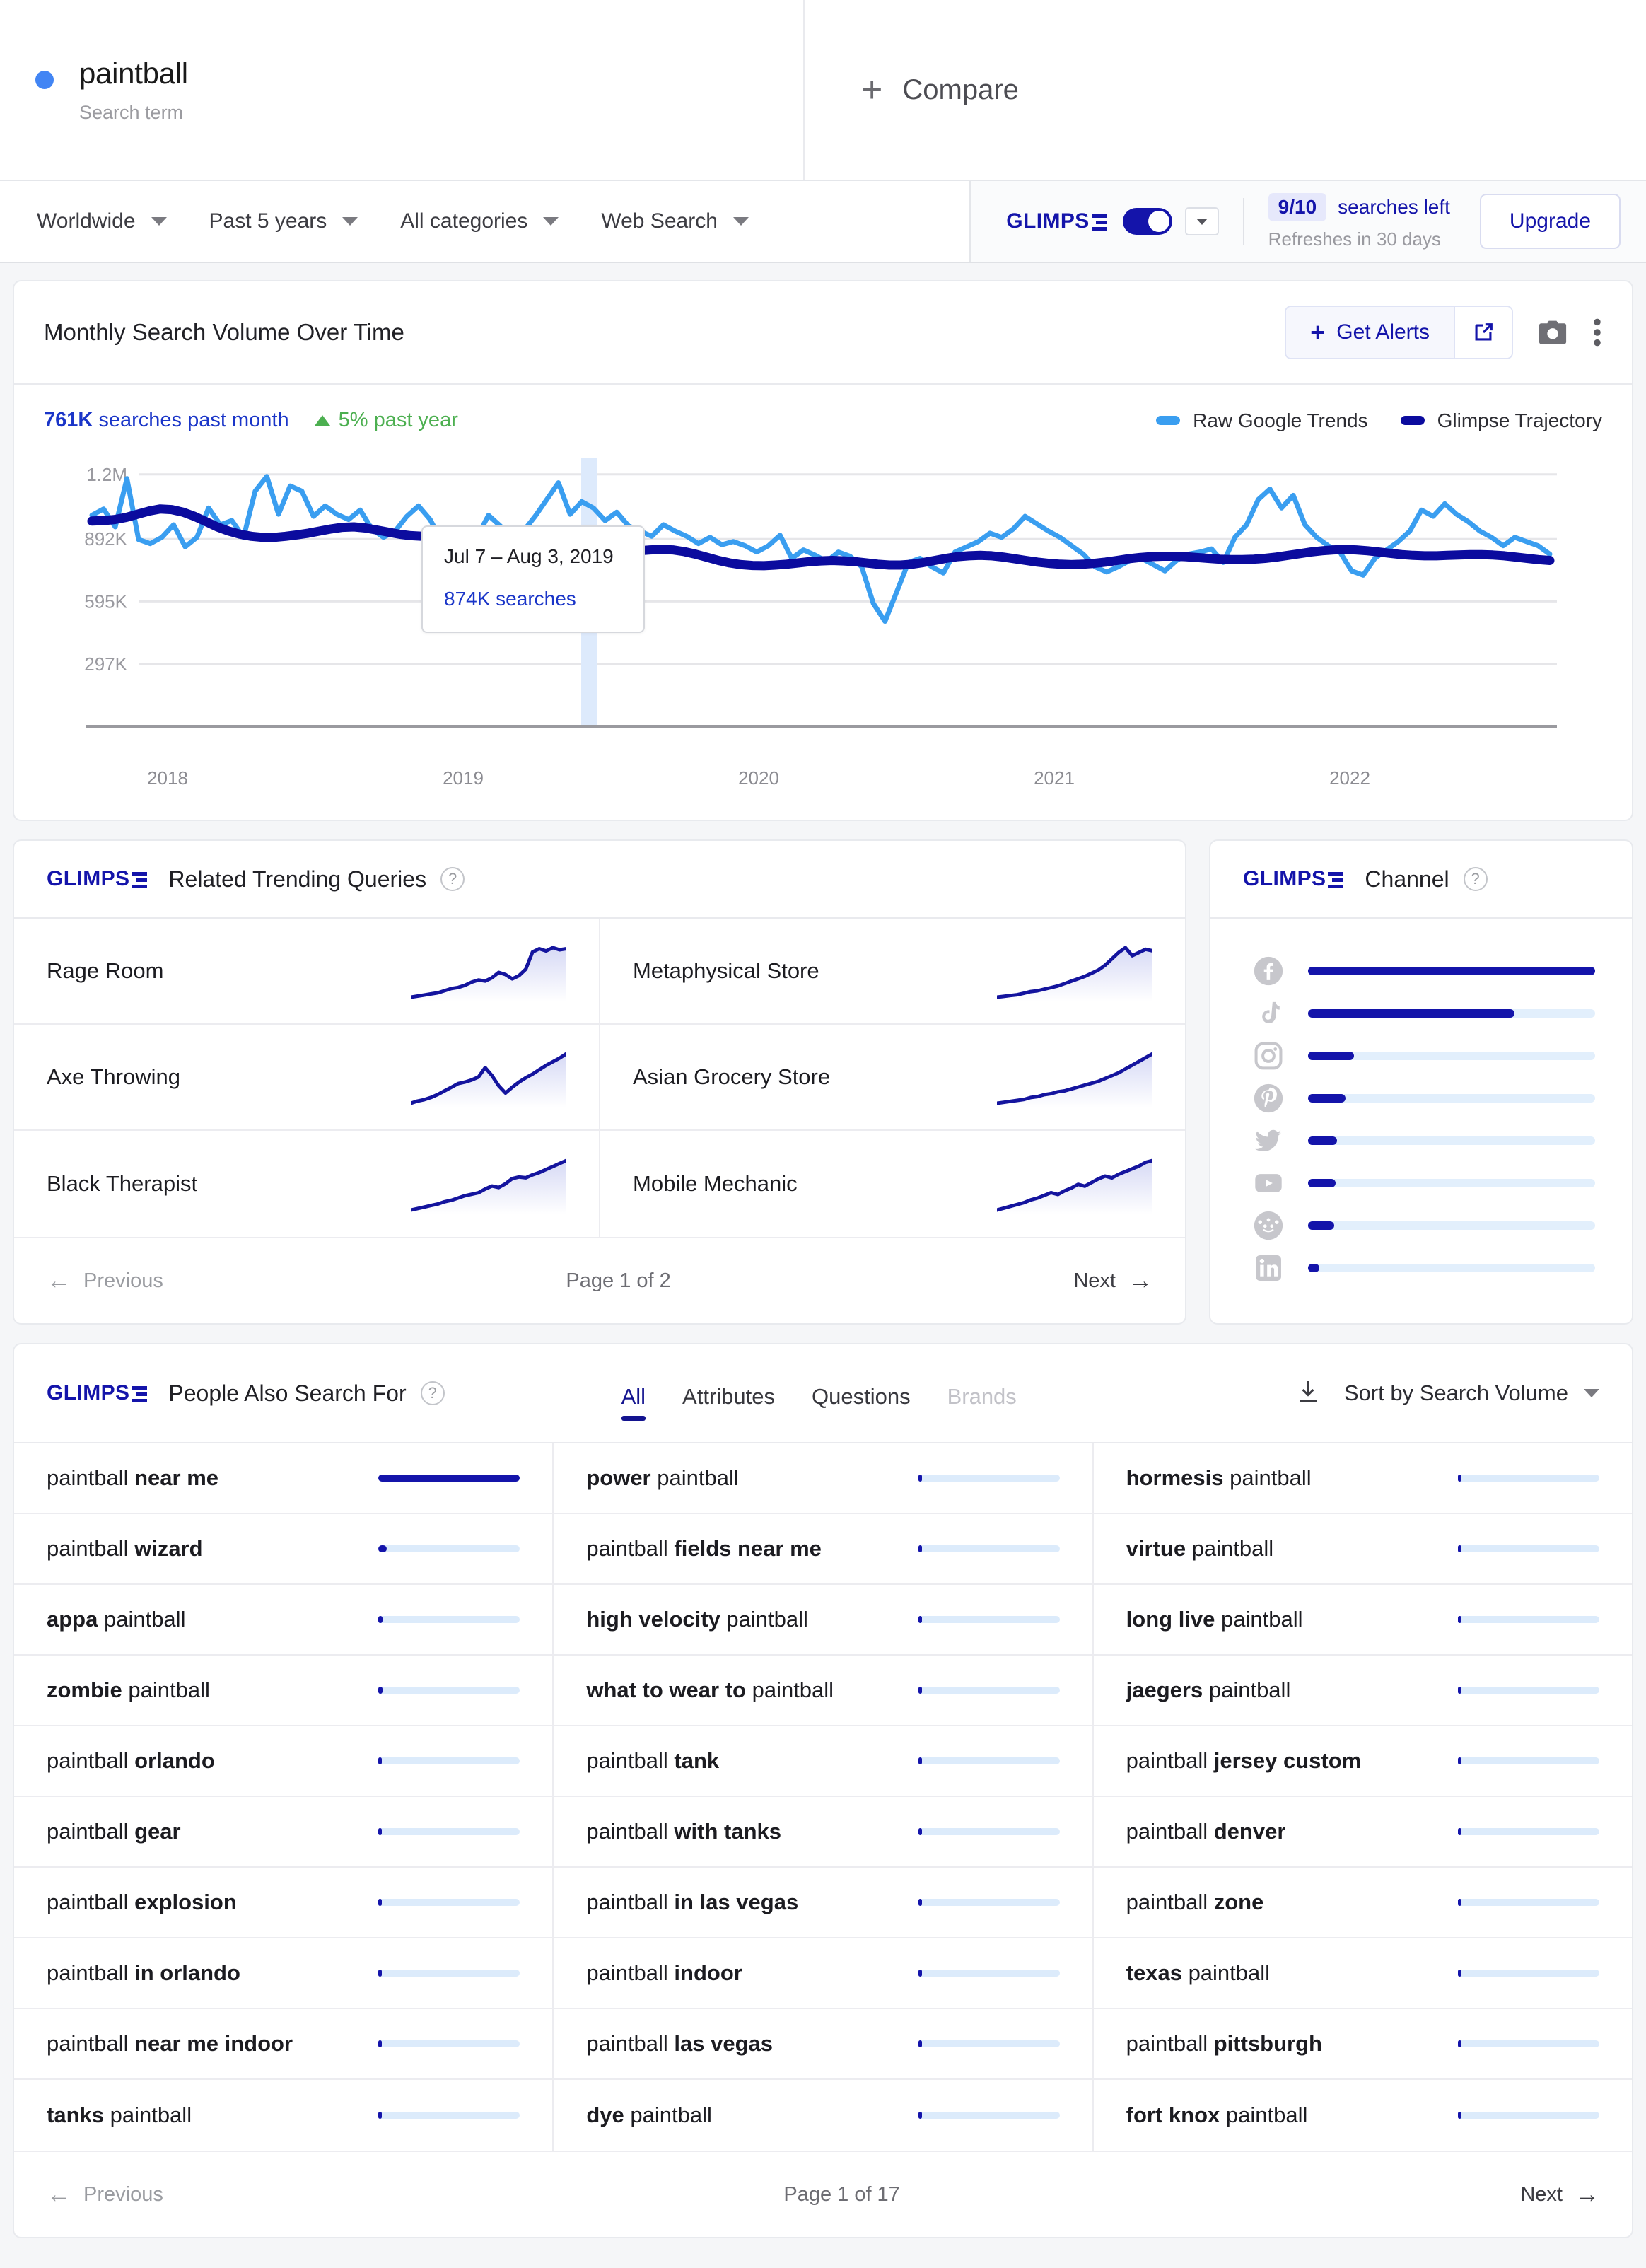 The height and width of the screenshot is (2268, 1646). I want to click on svg-text: 297K, so click(106, 664).